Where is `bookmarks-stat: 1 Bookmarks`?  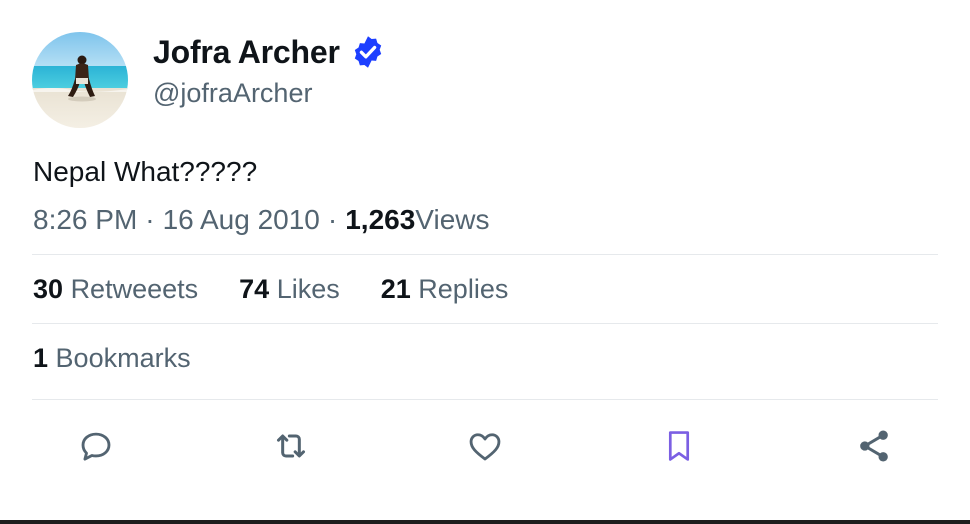 bookmarks-stat: 1 Bookmarks is located at coordinates (112, 358).